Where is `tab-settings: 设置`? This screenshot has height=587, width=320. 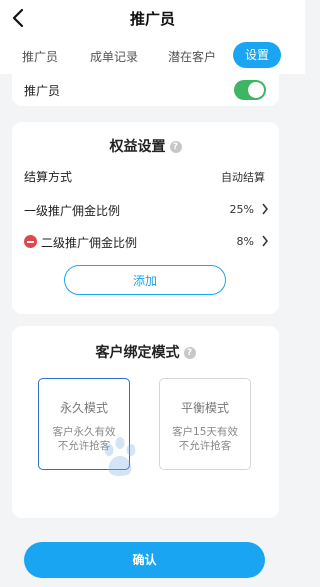 tab-settings: 设置 is located at coordinates (257, 55).